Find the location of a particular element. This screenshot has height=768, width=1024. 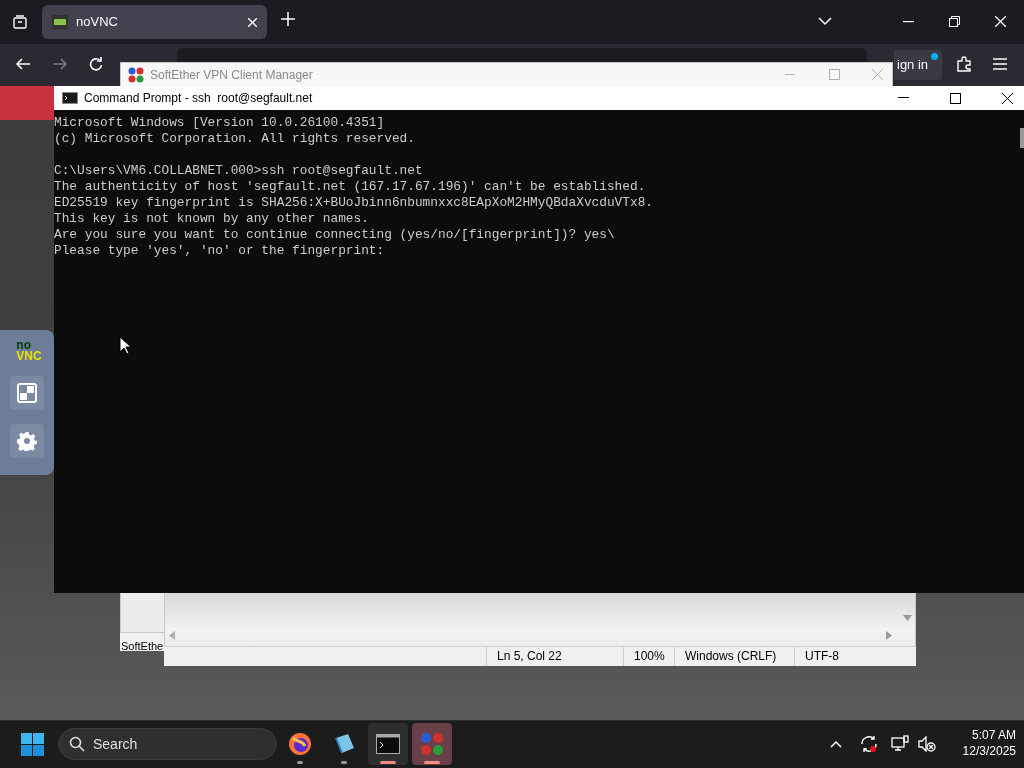

maximize-icon is located at coordinates (955, 98).